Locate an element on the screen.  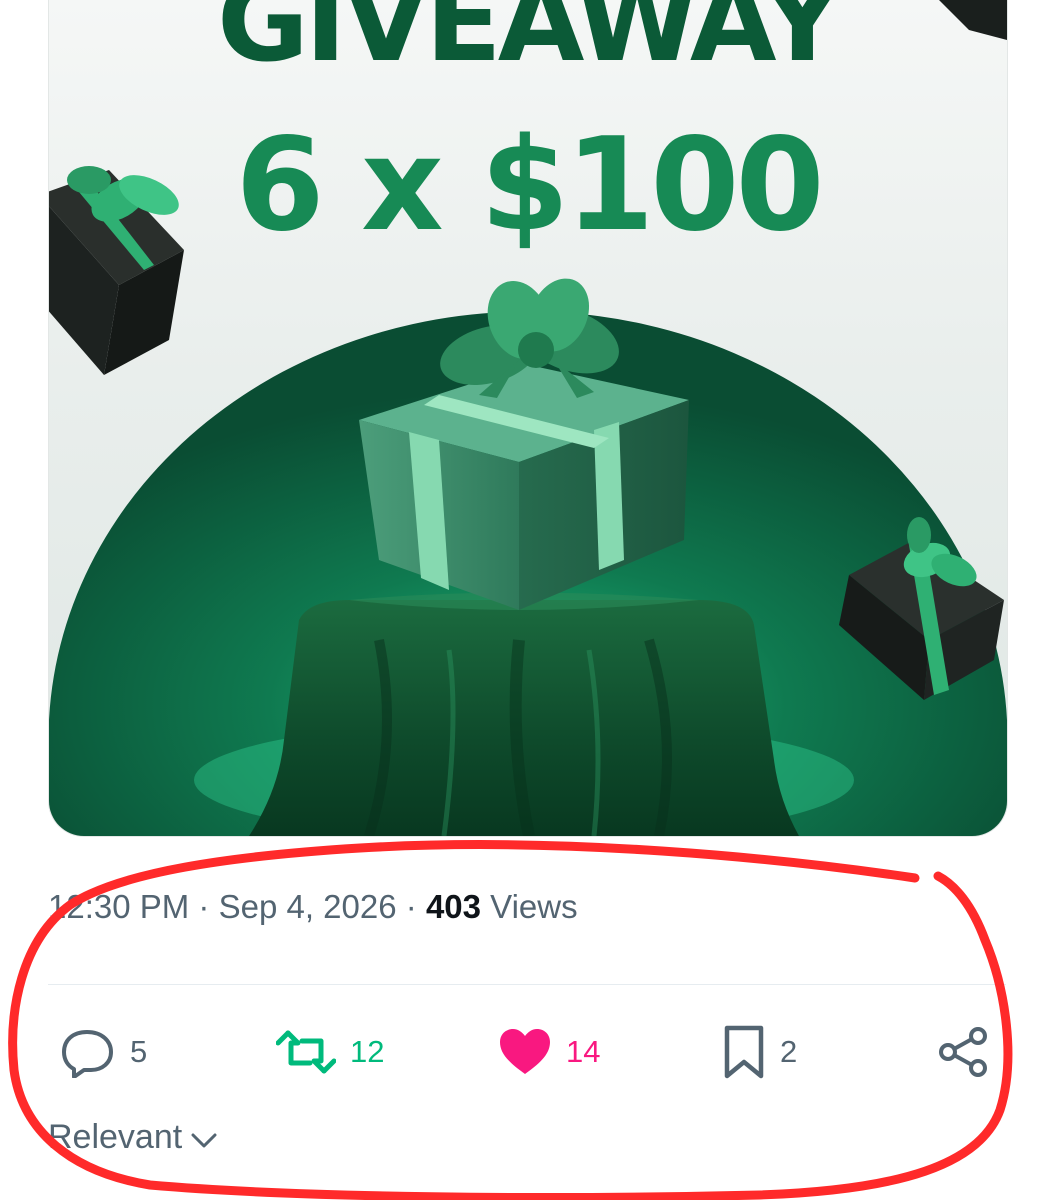
share-icon is located at coordinates (963, 1052).